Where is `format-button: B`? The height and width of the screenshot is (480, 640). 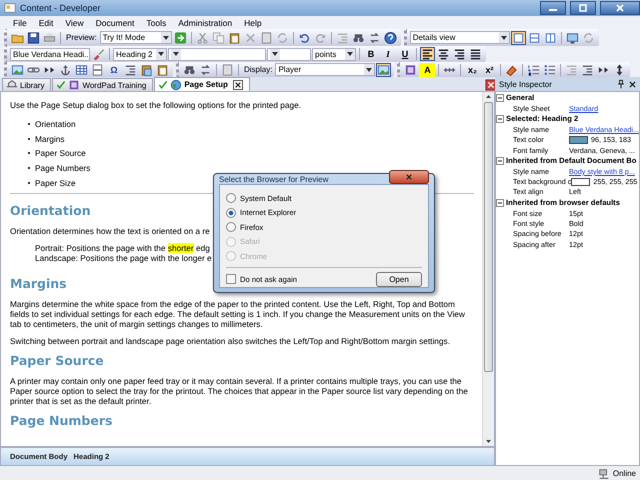 format-button: B is located at coordinates (371, 54).